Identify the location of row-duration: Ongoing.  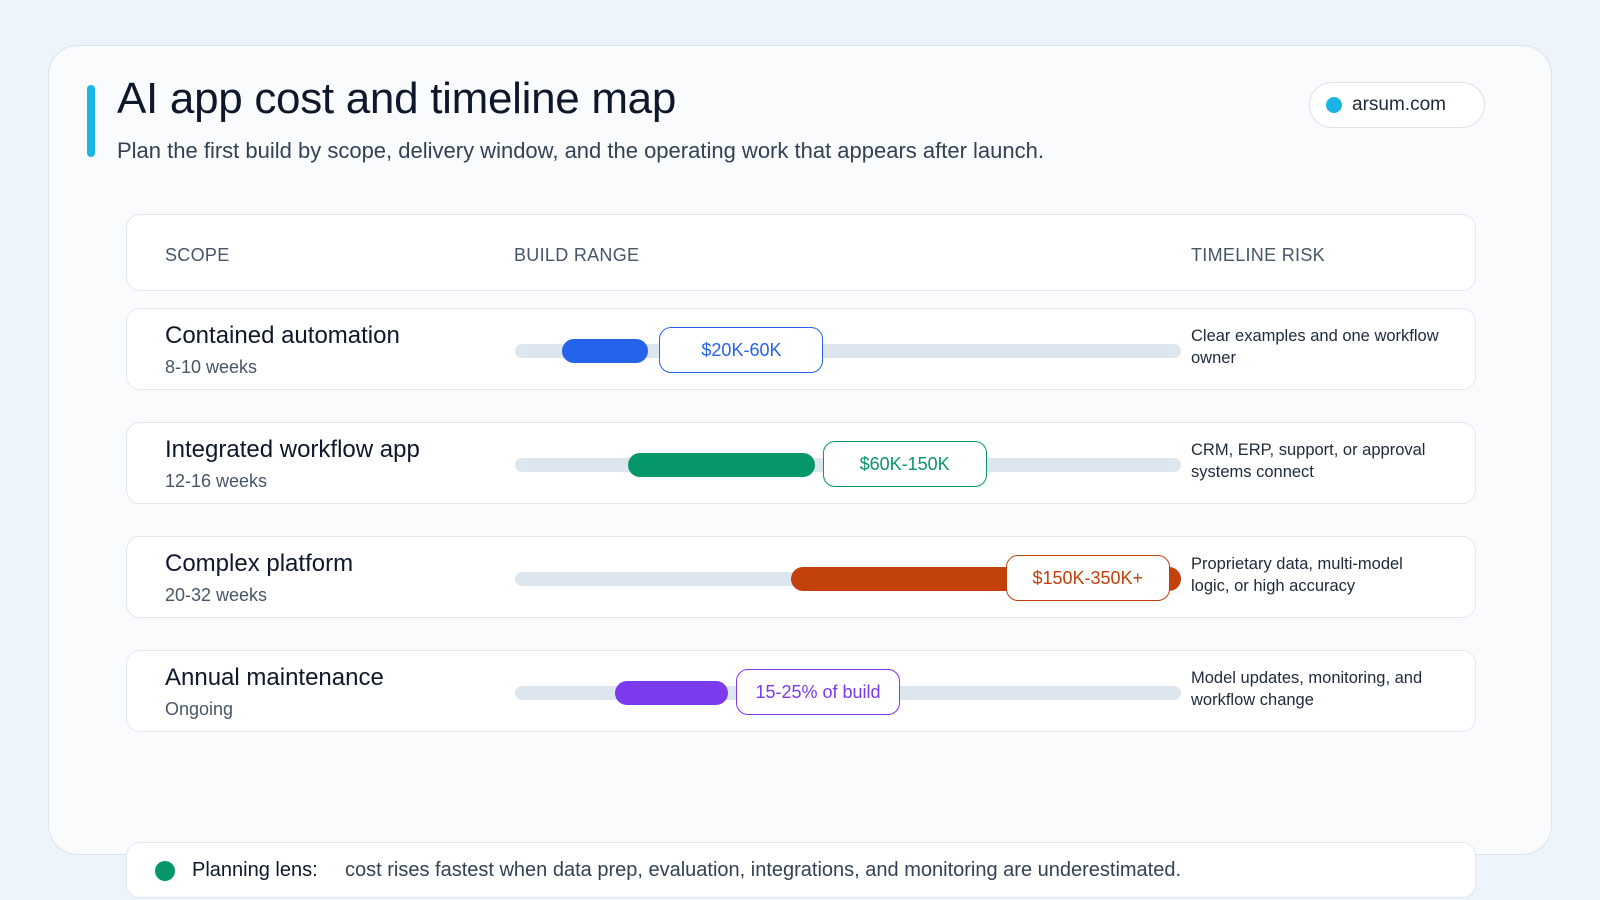
(199, 709).